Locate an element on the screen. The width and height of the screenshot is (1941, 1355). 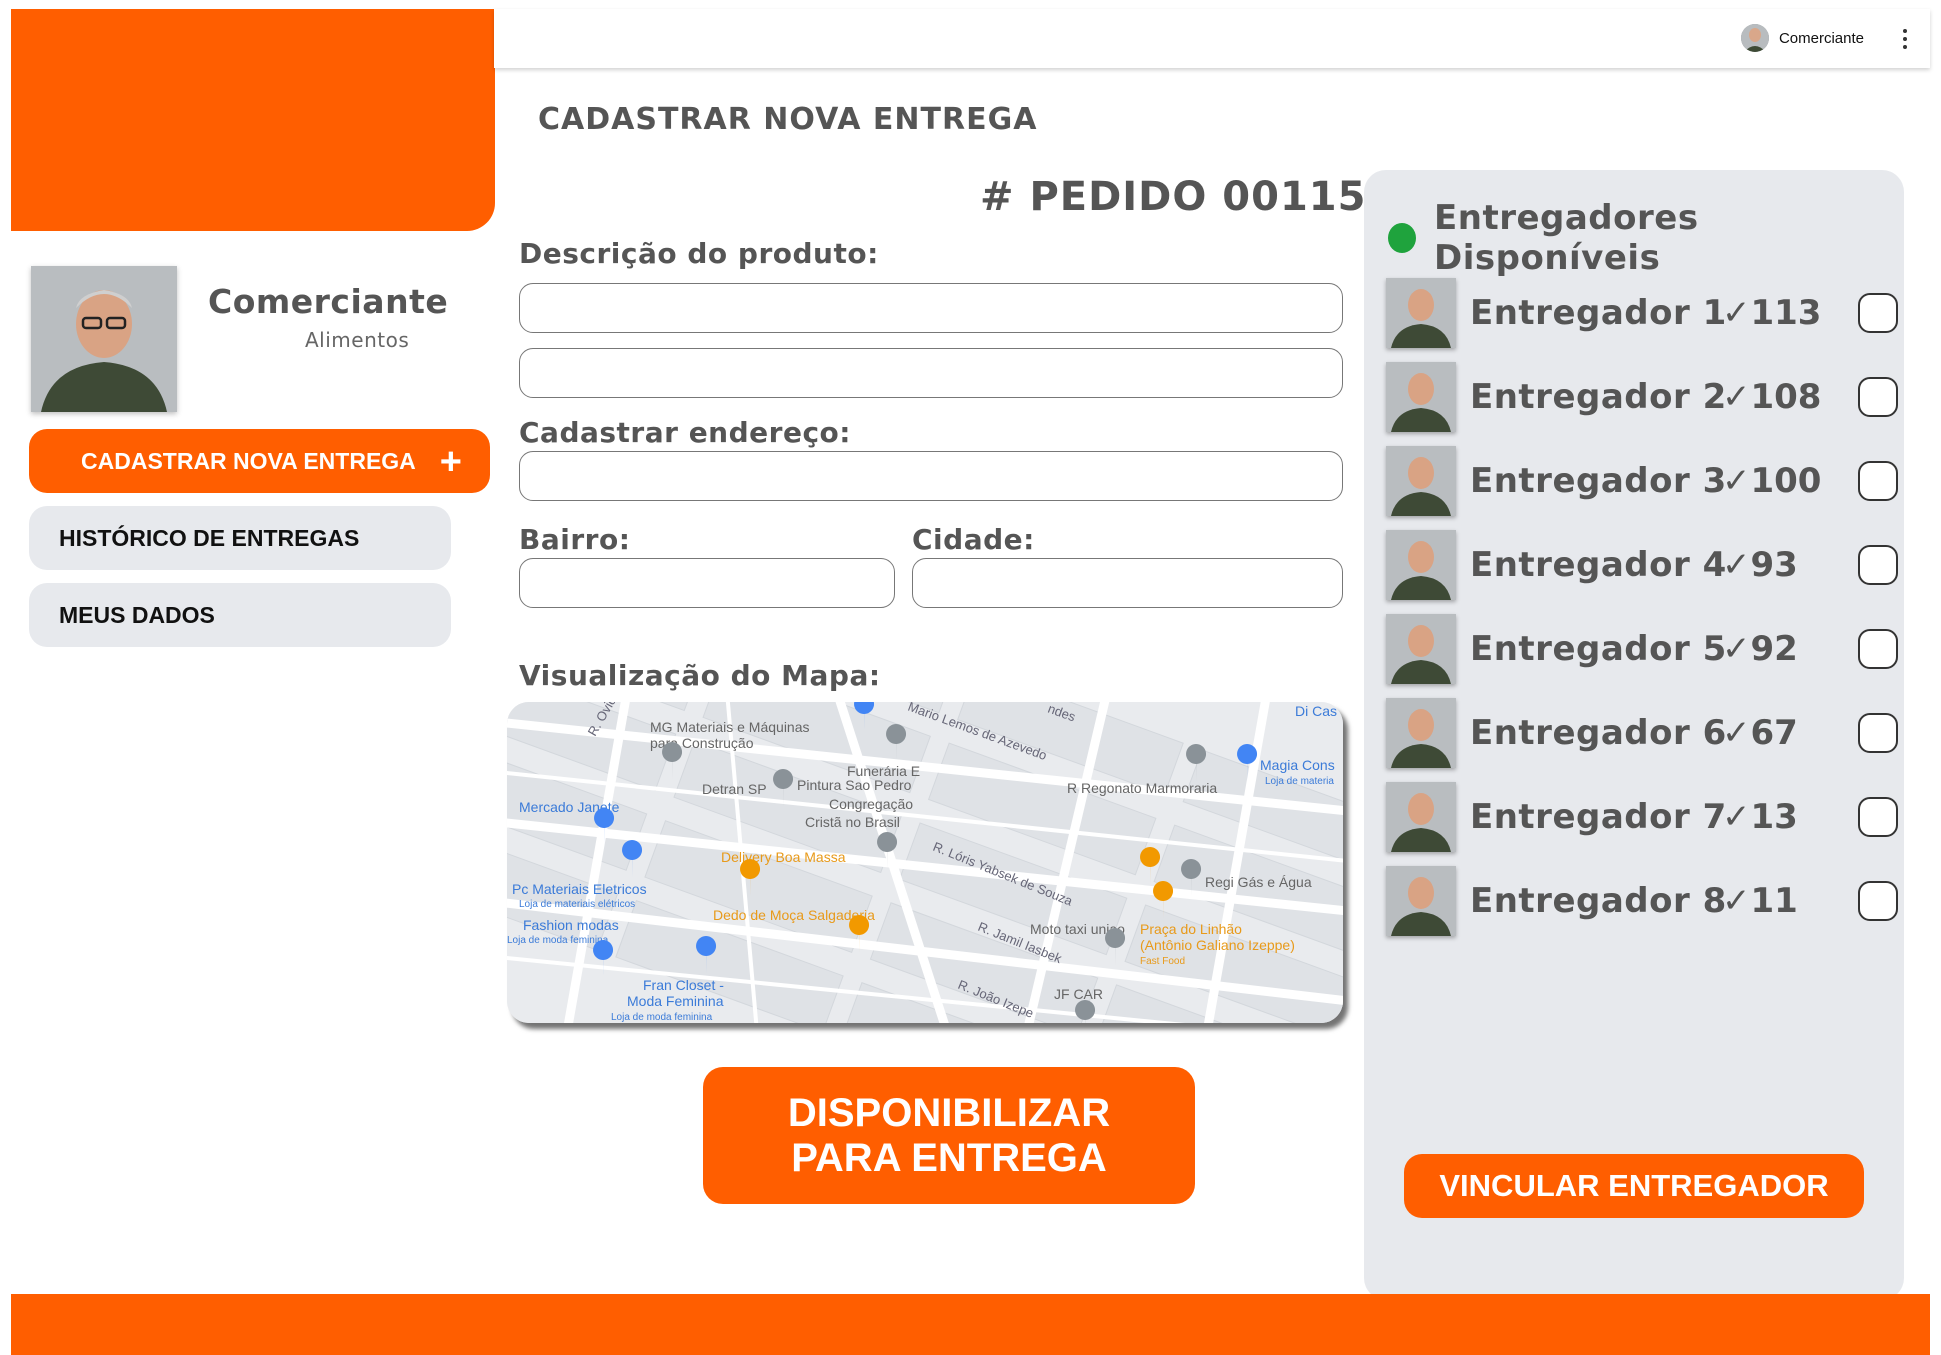
sidebar-item-label: CADASTRAR NOVA ENTREGA is located at coordinates (248, 460).